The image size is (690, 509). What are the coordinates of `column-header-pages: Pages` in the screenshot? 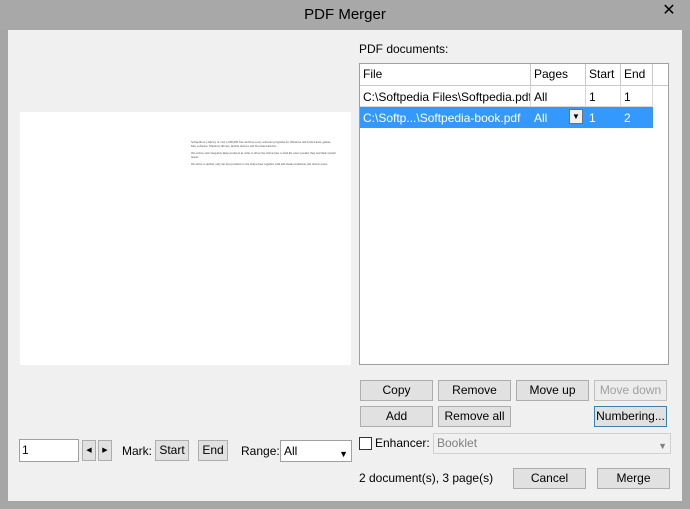 It's located at (558, 74).